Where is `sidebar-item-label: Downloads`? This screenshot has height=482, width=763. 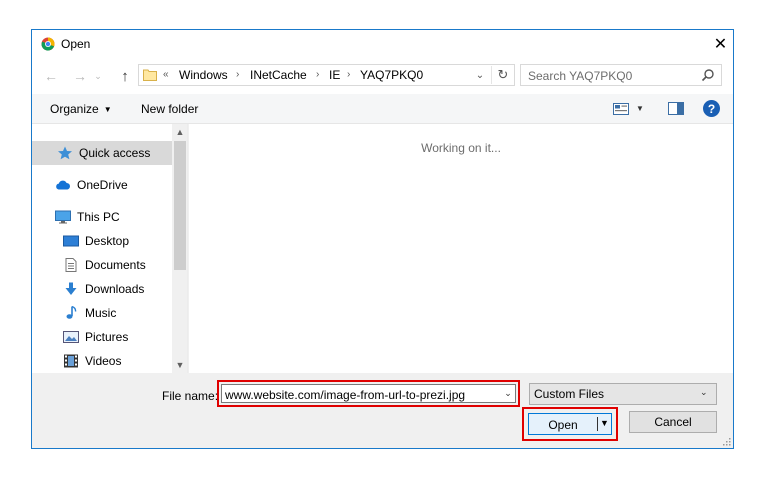 sidebar-item-label: Downloads is located at coordinates (115, 289).